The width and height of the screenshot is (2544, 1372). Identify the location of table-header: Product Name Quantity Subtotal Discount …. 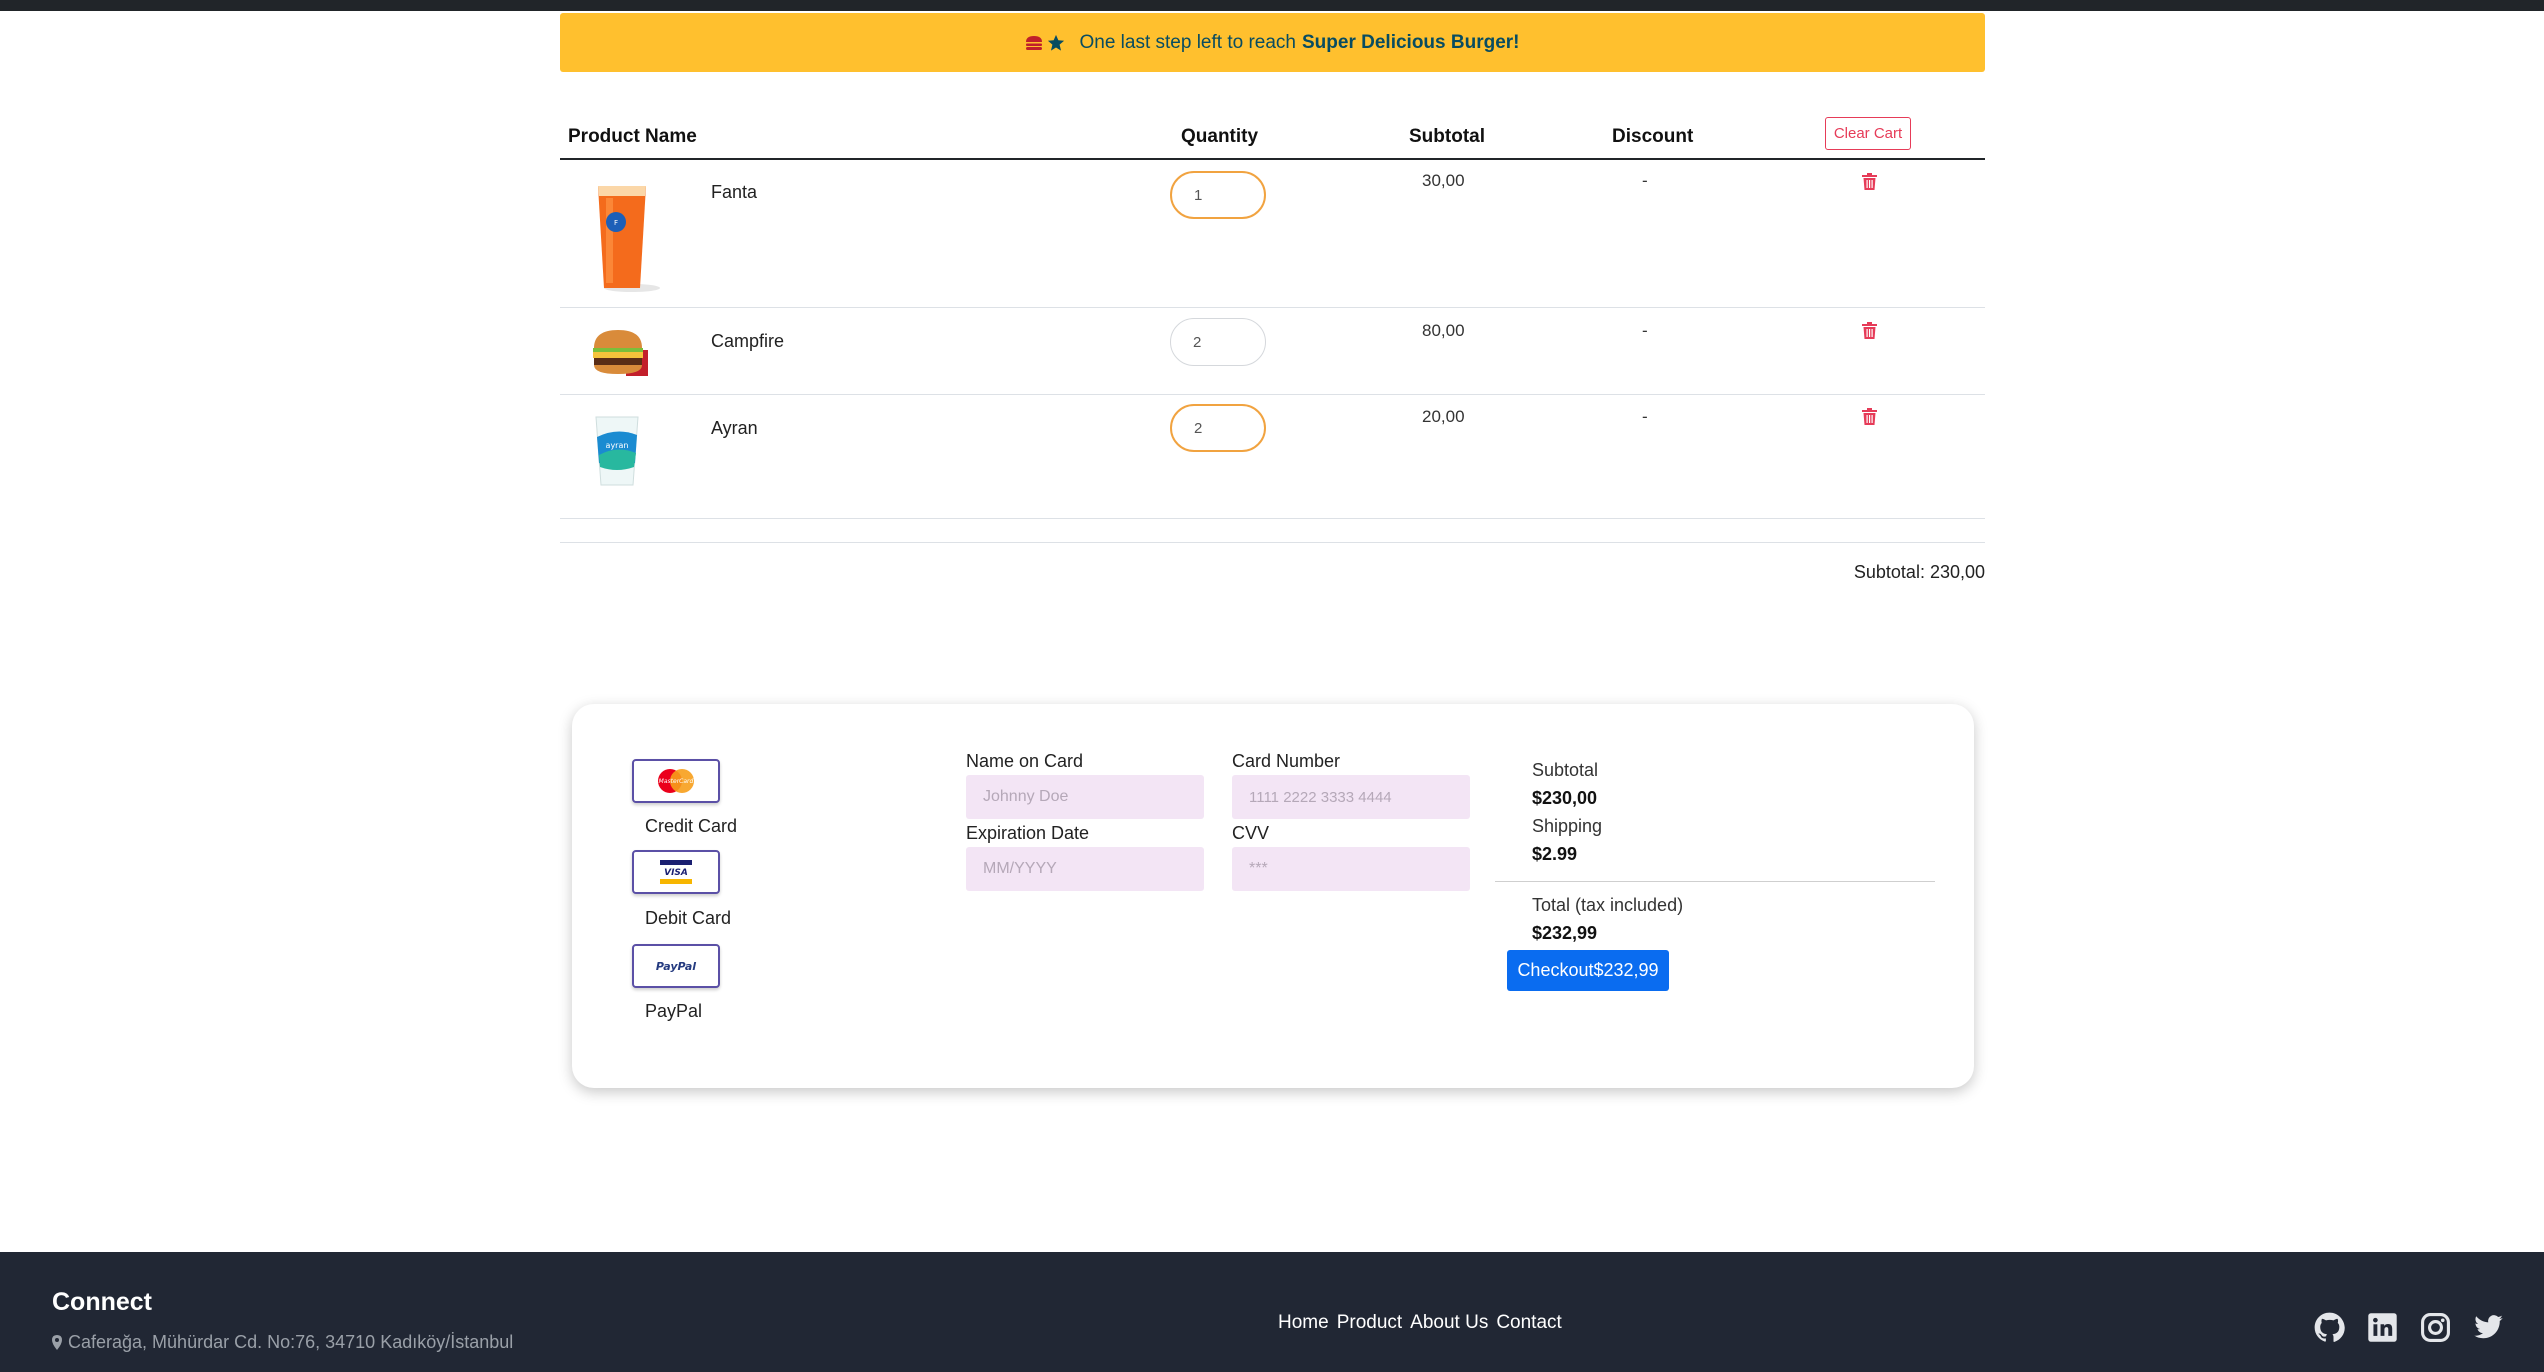
(1272, 130).